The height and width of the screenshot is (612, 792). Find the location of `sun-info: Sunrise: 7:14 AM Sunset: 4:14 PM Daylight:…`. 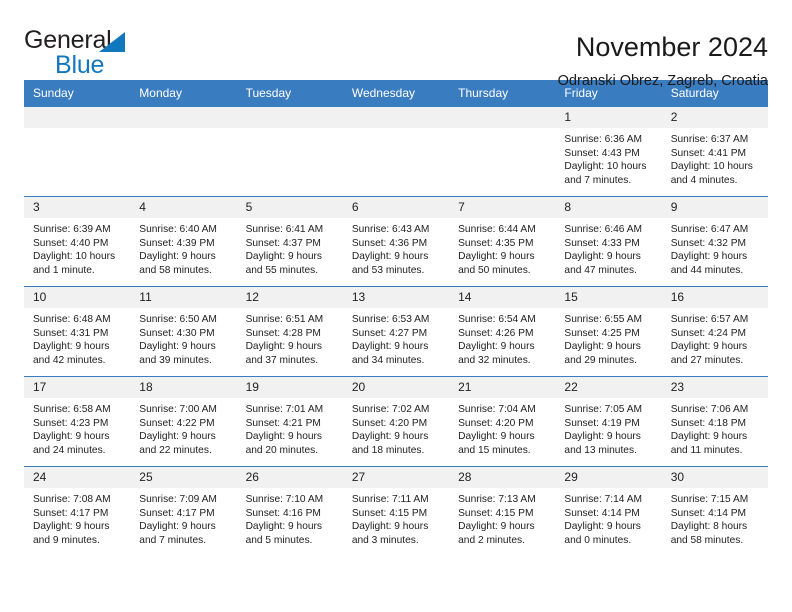

sun-info: Sunrise: 7:14 AM Sunset: 4:14 PM Daylight:… is located at coordinates (608, 517).